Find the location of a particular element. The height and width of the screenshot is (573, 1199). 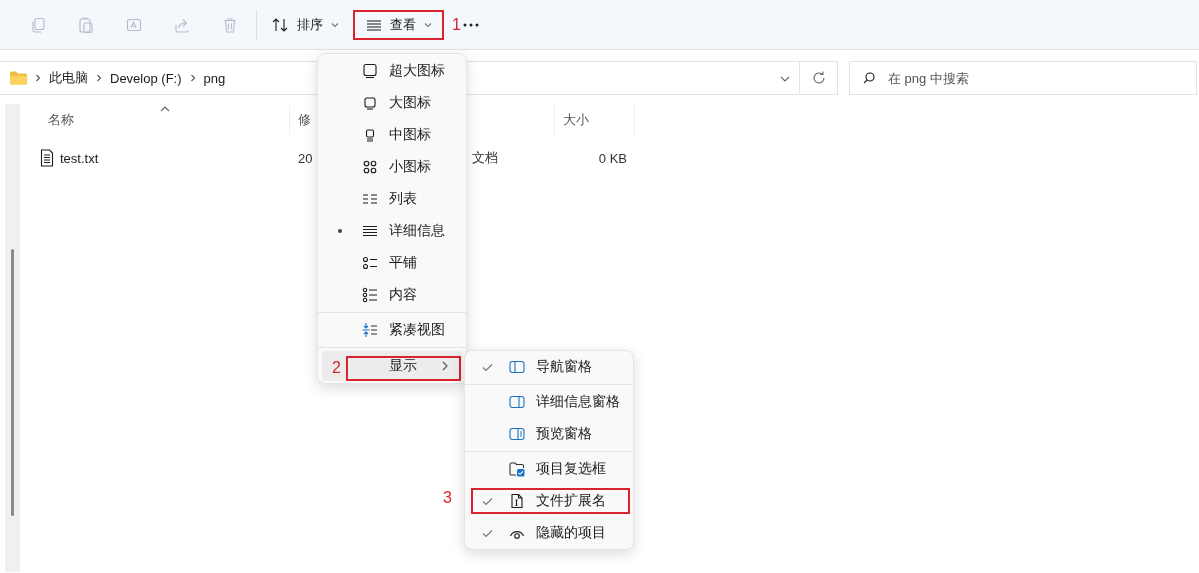

menu-item: 中图标 is located at coordinates (392, 135).